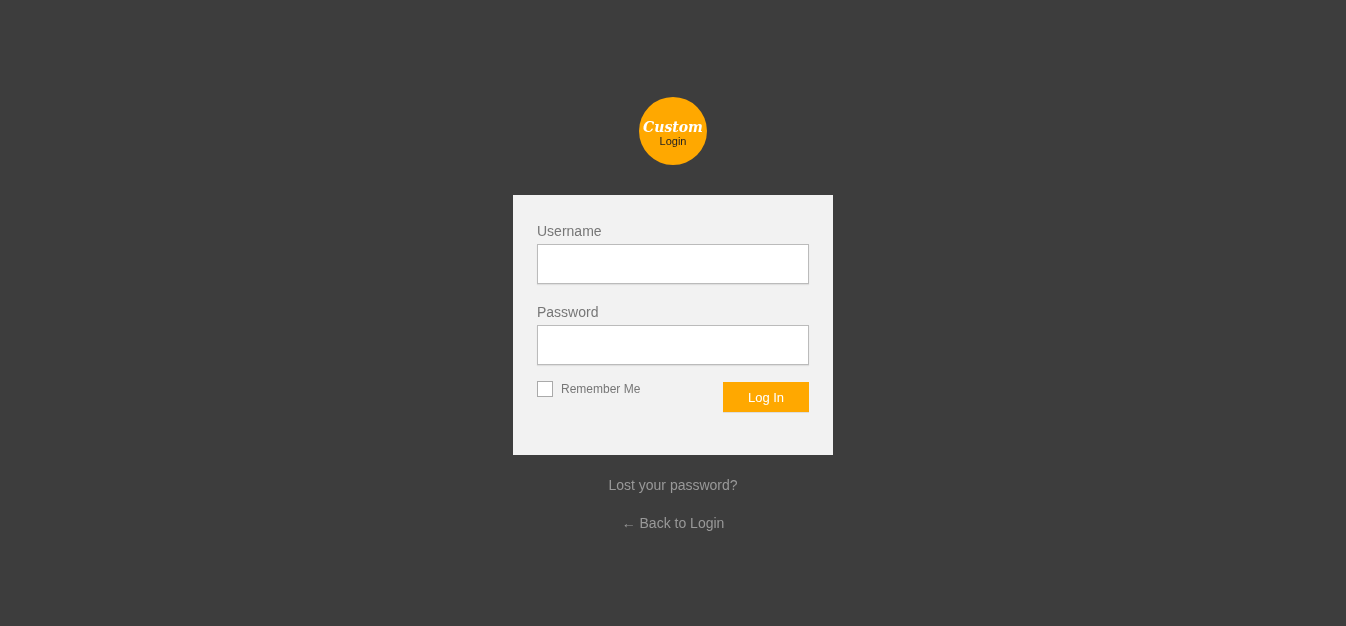 The image size is (1346, 626). I want to click on checkbox, so click(545, 389).